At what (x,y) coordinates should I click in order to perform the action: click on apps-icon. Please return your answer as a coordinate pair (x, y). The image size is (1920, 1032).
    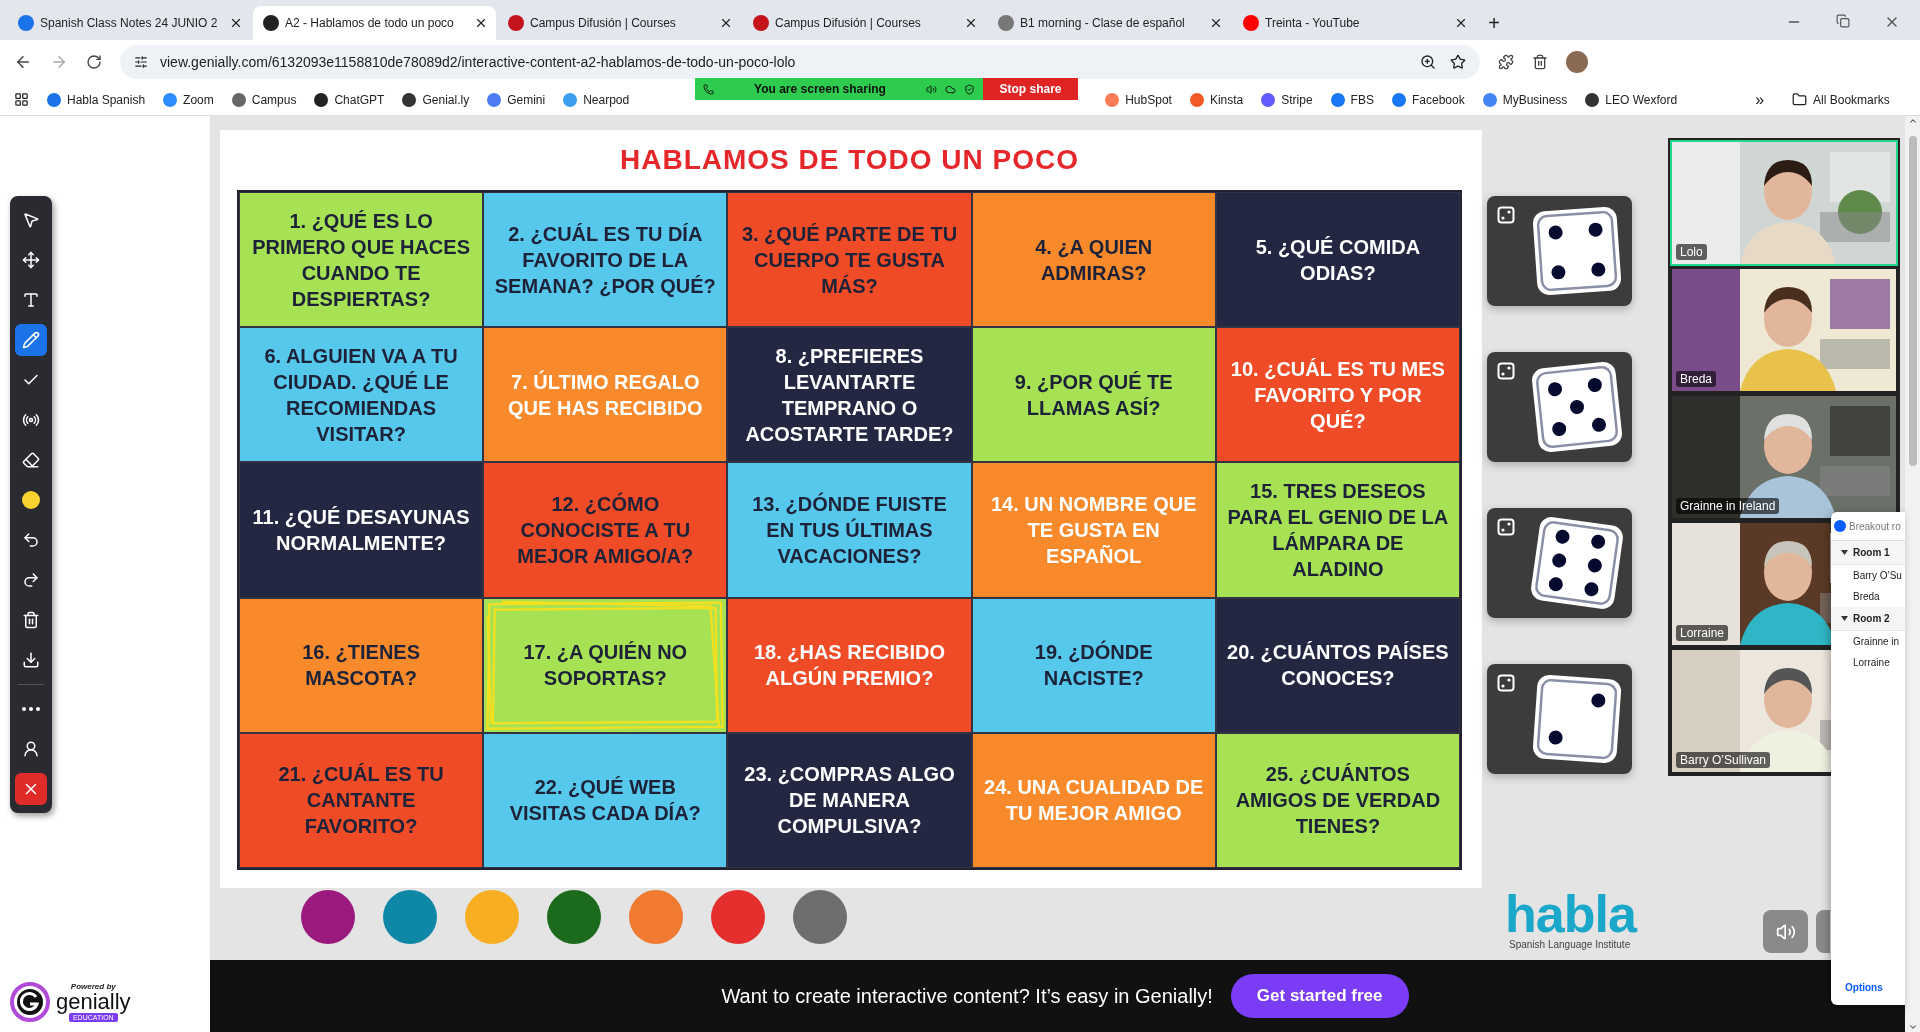
    Looking at the image, I should click on (21, 99).